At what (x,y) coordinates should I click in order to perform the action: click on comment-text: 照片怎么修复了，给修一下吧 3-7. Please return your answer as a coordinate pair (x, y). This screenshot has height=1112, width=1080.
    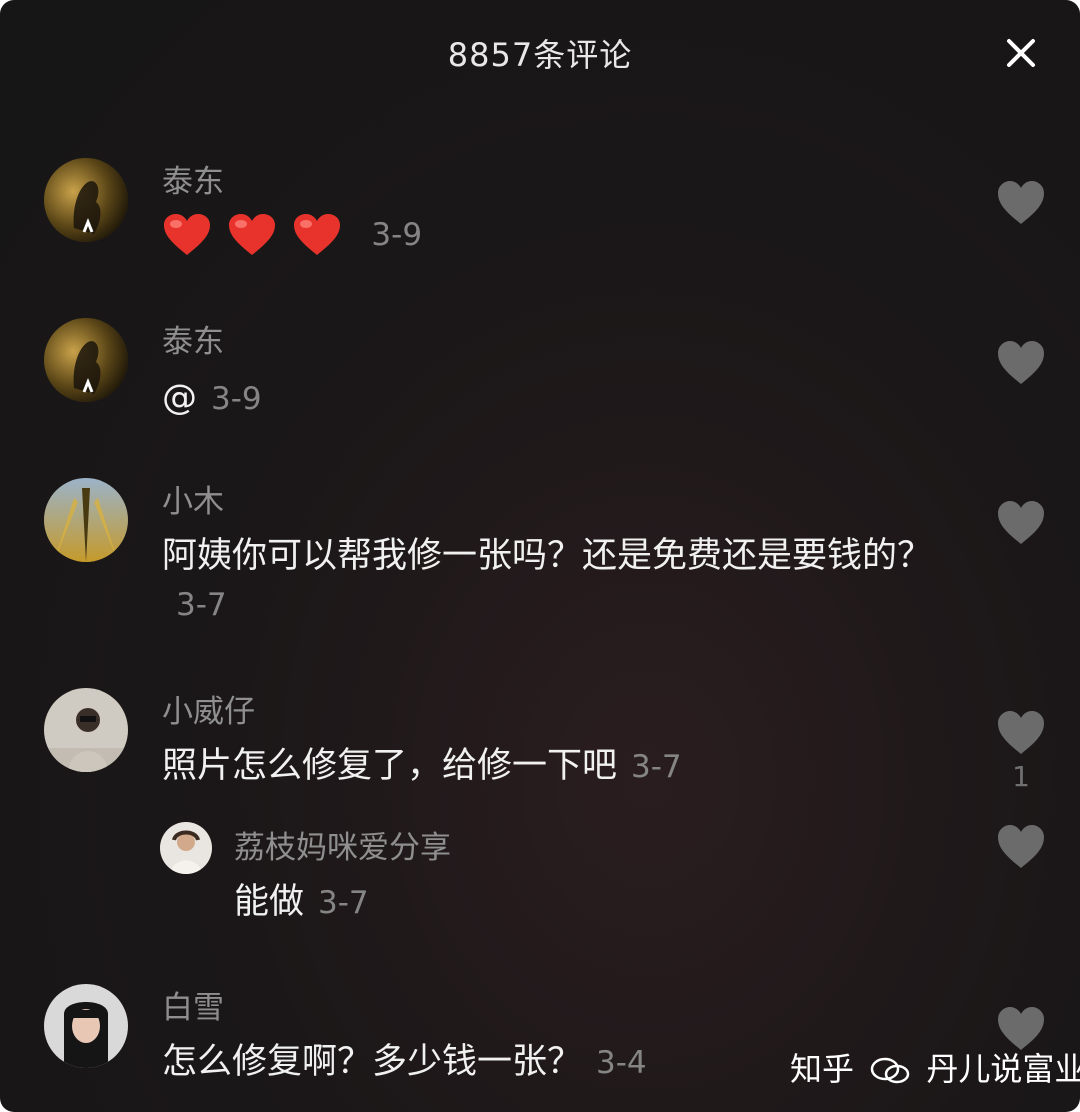
    Looking at the image, I should click on (562, 766).